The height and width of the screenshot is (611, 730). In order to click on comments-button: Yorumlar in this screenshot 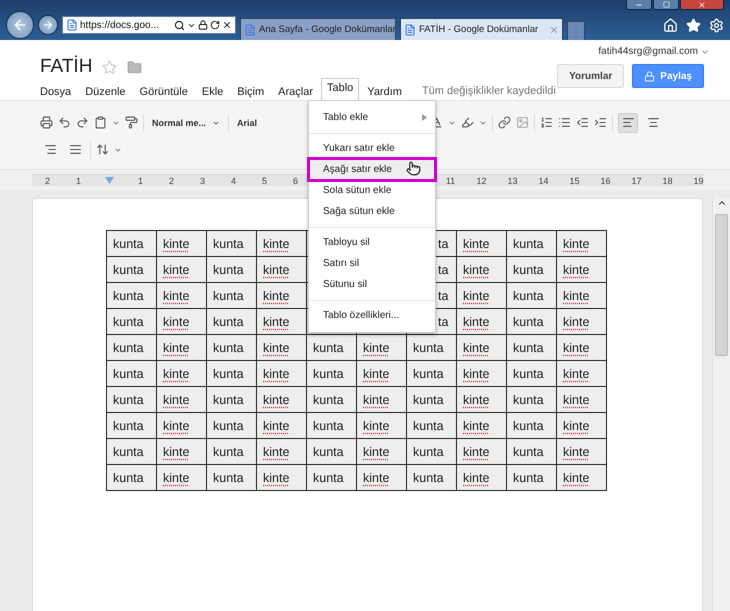, I will do `click(590, 76)`.